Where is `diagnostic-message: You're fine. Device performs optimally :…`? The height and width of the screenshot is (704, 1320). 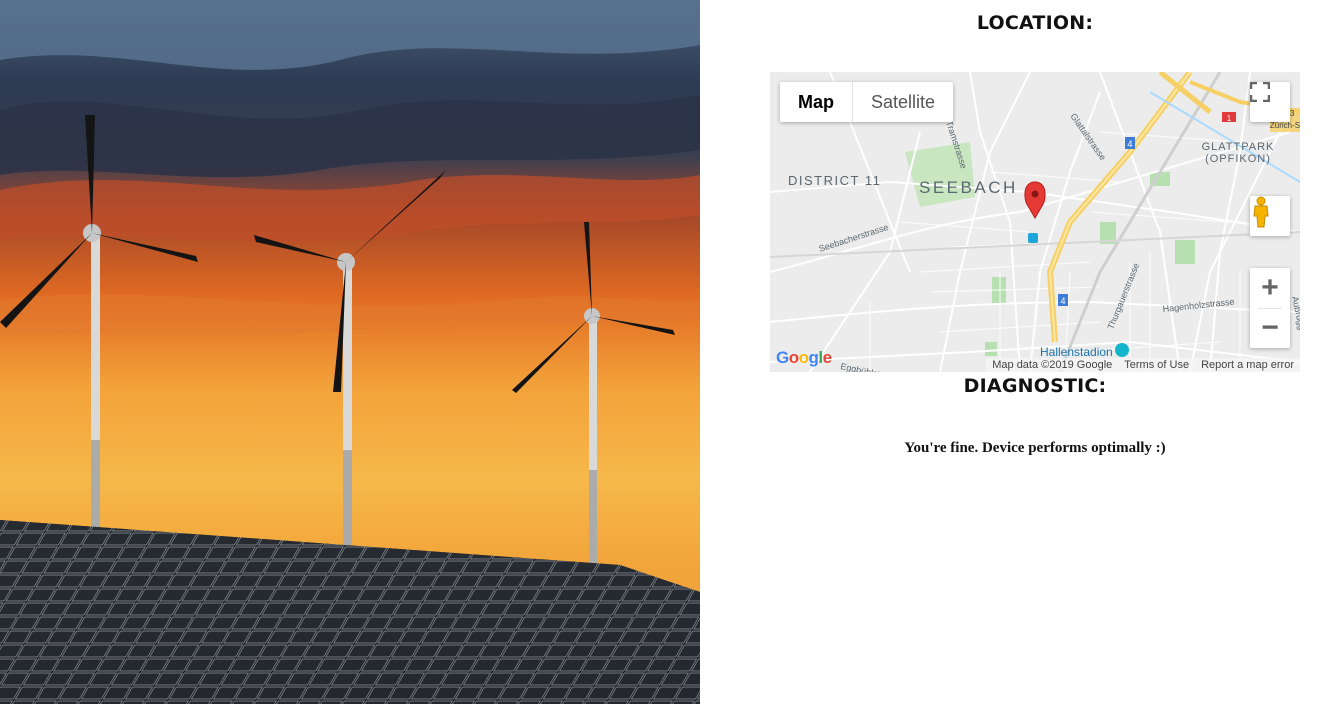 diagnostic-message: You're fine. Device performs optimally :… is located at coordinates (1035, 448).